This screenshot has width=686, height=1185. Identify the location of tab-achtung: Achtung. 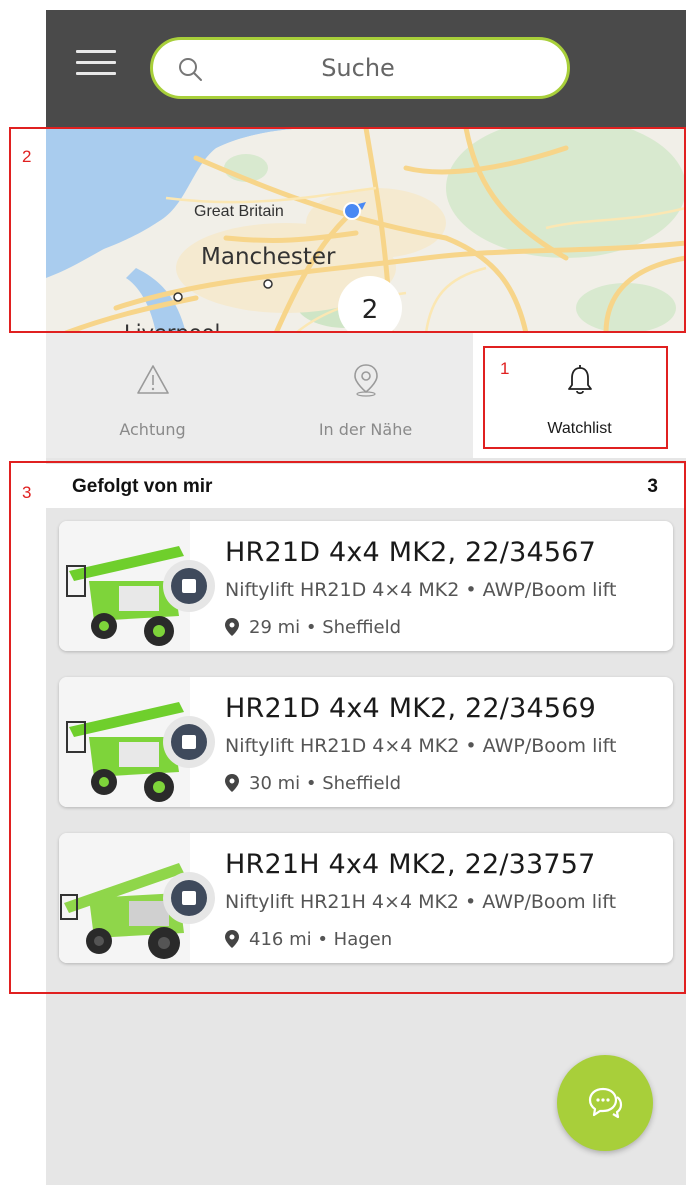
(152, 395).